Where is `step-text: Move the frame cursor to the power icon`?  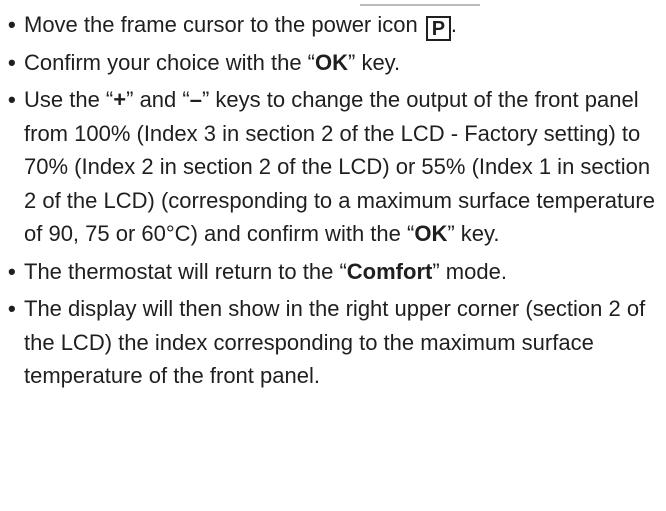 step-text: Move the frame cursor to the power icon is located at coordinates (224, 24).